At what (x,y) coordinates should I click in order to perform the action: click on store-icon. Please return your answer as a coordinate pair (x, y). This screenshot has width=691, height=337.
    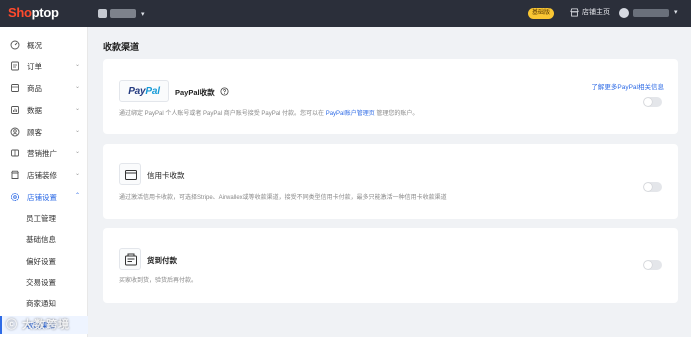
    Looking at the image, I should click on (102, 13).